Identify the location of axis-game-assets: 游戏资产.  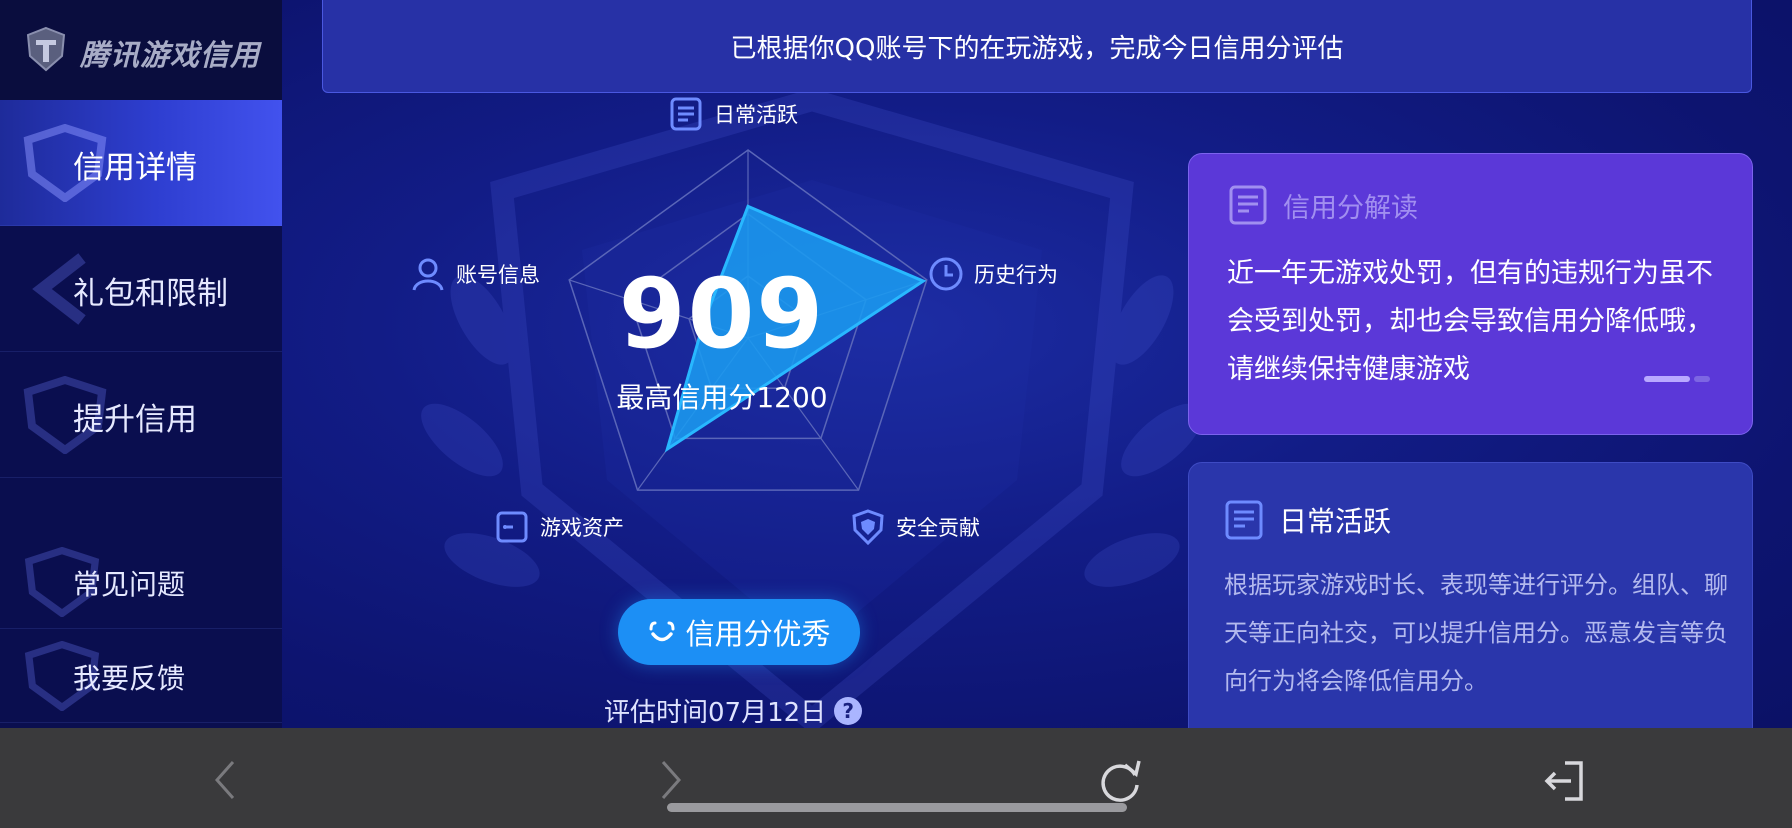
(559, 527).